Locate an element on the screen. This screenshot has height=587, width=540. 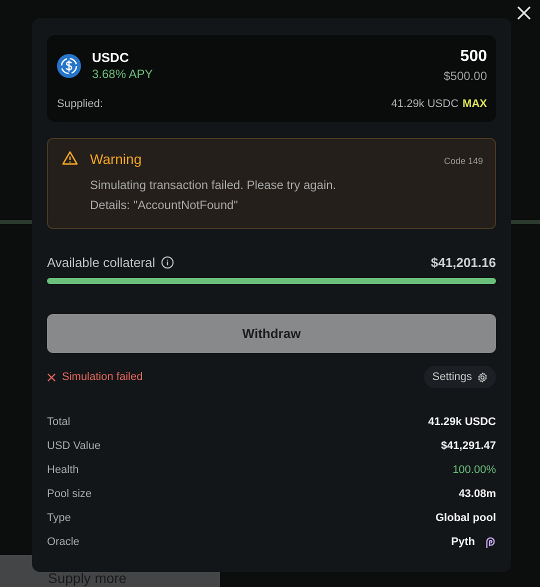
stat-label: Total is located at coordinates (59, 422).